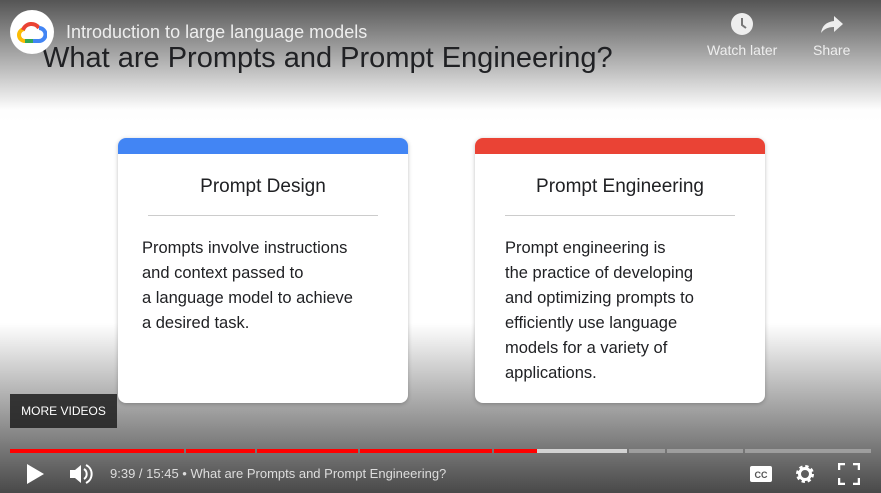 Image resolution: width=881 pixels, height=493 pixels. I want to click on cc-icon: CC, so click(761, 474).